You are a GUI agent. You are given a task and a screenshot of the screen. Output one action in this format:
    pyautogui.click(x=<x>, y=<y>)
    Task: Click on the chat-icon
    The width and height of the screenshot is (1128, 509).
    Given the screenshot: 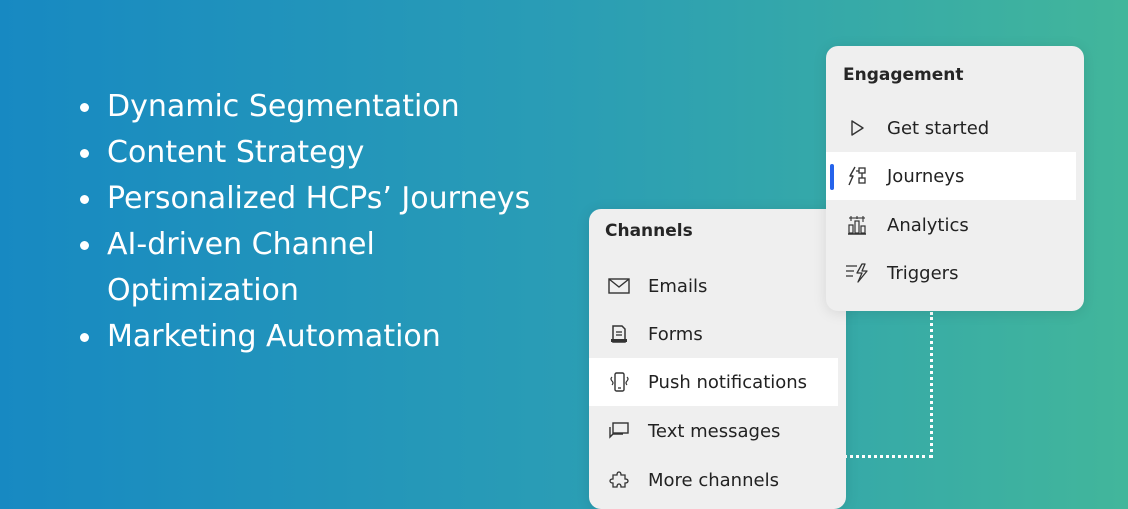 What is the action you would take?
    pyautogui.click(x=619, y=431)
    